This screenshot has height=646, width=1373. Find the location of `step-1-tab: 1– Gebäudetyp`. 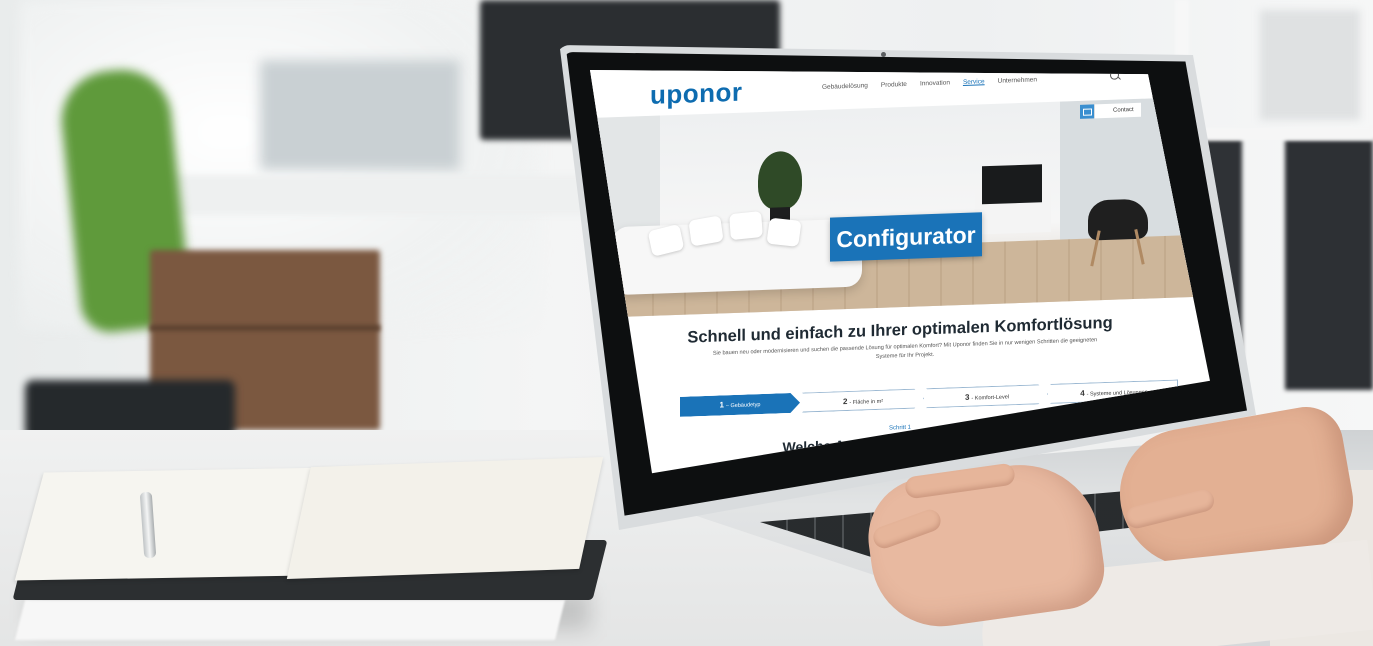

step-1-tab: 1– Gebäudetyp is located at coordinates (740, 405).